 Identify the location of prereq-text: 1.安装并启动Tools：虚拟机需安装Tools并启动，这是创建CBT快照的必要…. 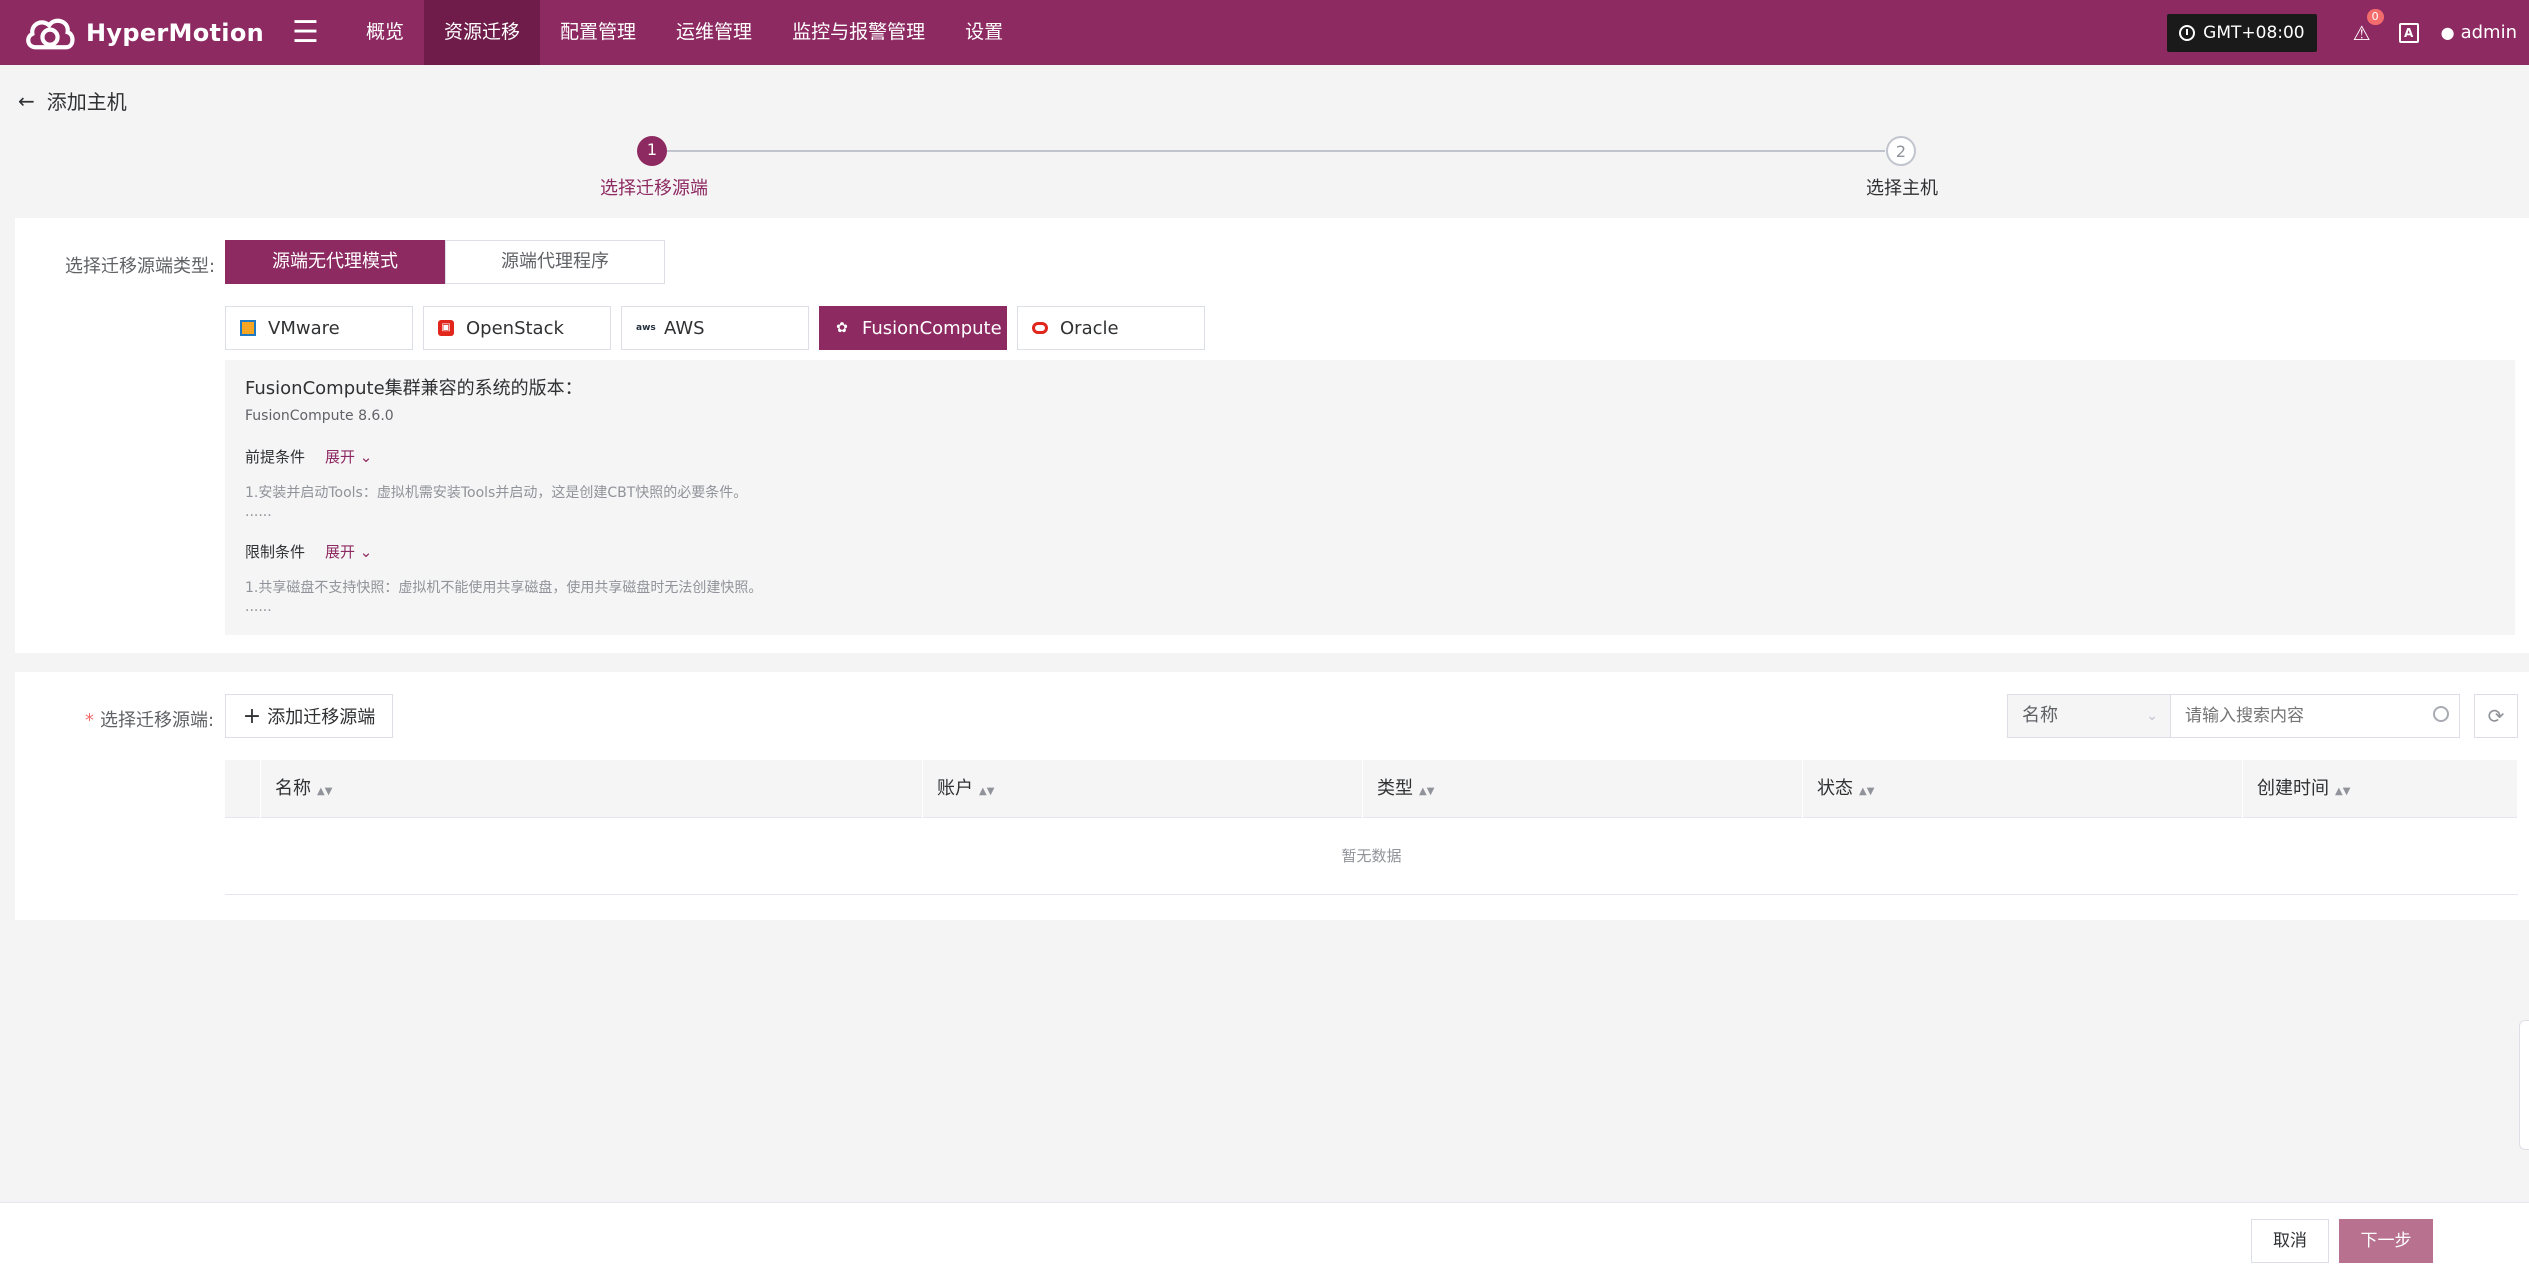
(496, 493).